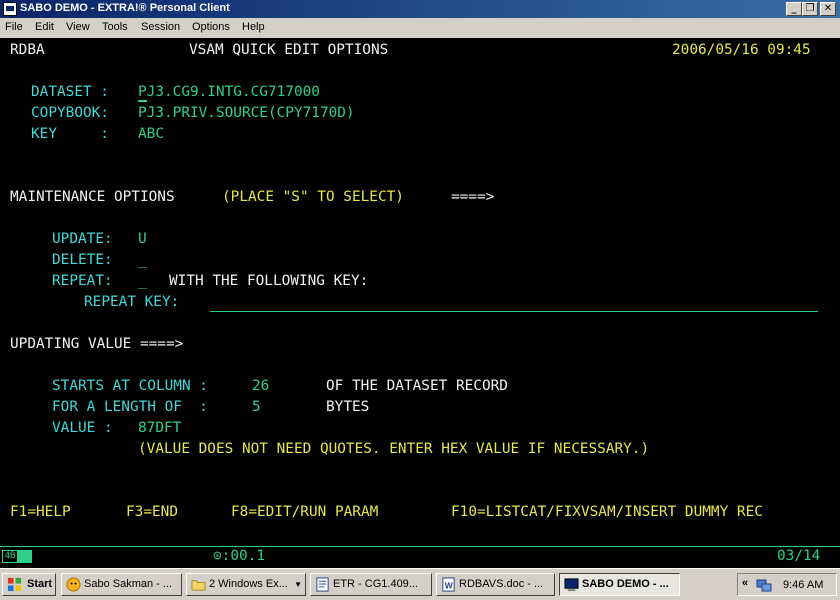  What do you see at coordinates (44, 27) in the screenshot?
I see `menu-edit: Edit` at bounding box center [44, 27].